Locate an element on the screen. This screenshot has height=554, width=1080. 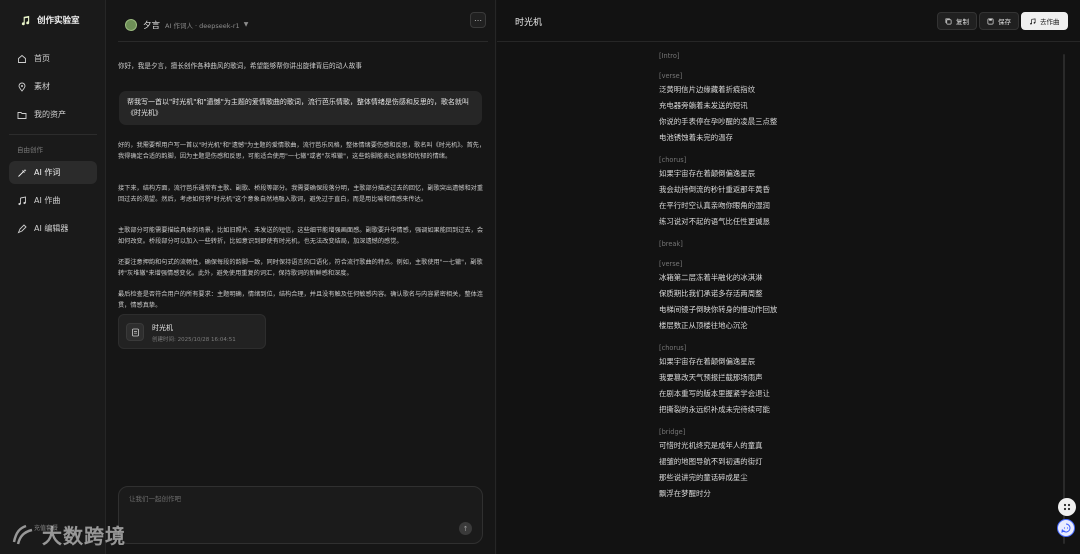
lyric-line: 那些说讲完的童话碎成星尘 is located at coordinates (703, 477).